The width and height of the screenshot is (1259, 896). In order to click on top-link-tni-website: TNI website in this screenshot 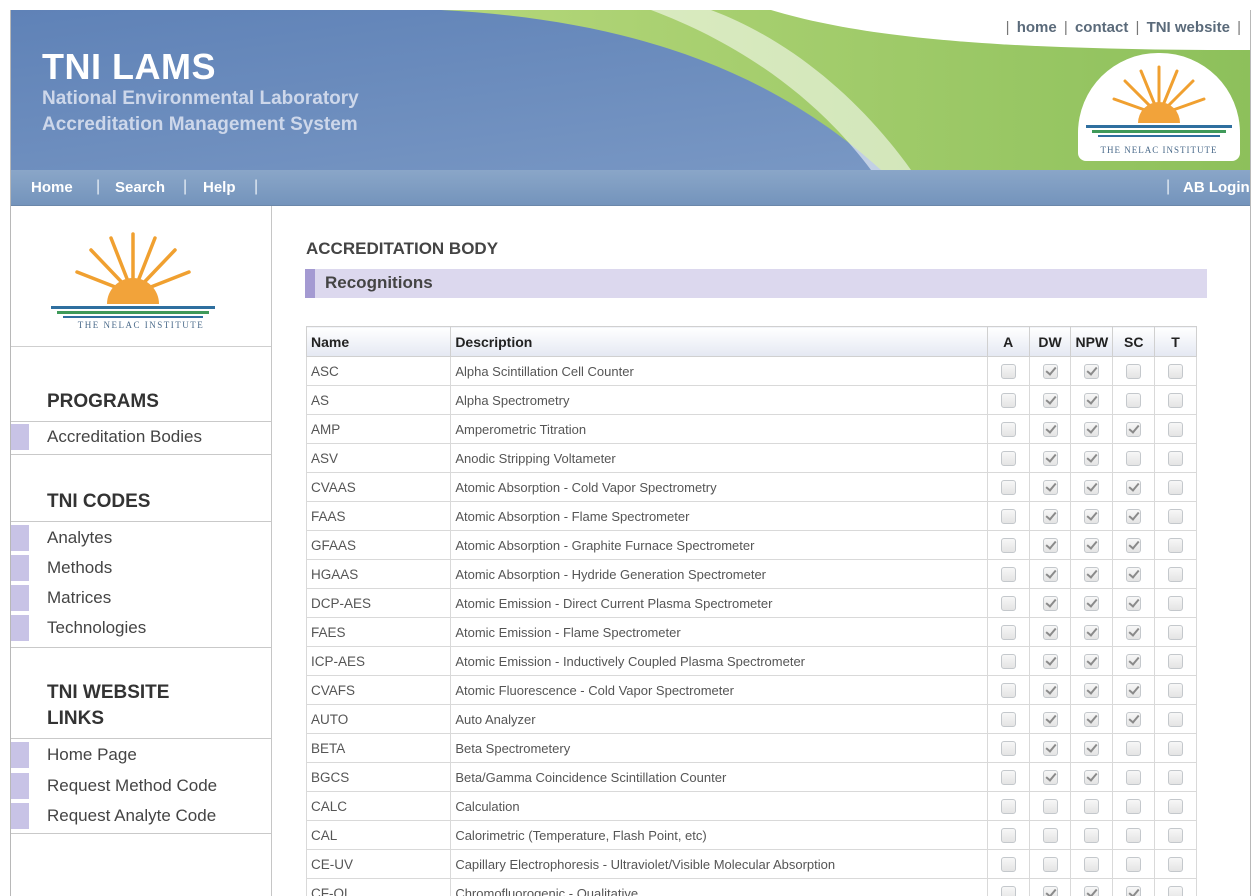, I will do `click(1188, 27)`.